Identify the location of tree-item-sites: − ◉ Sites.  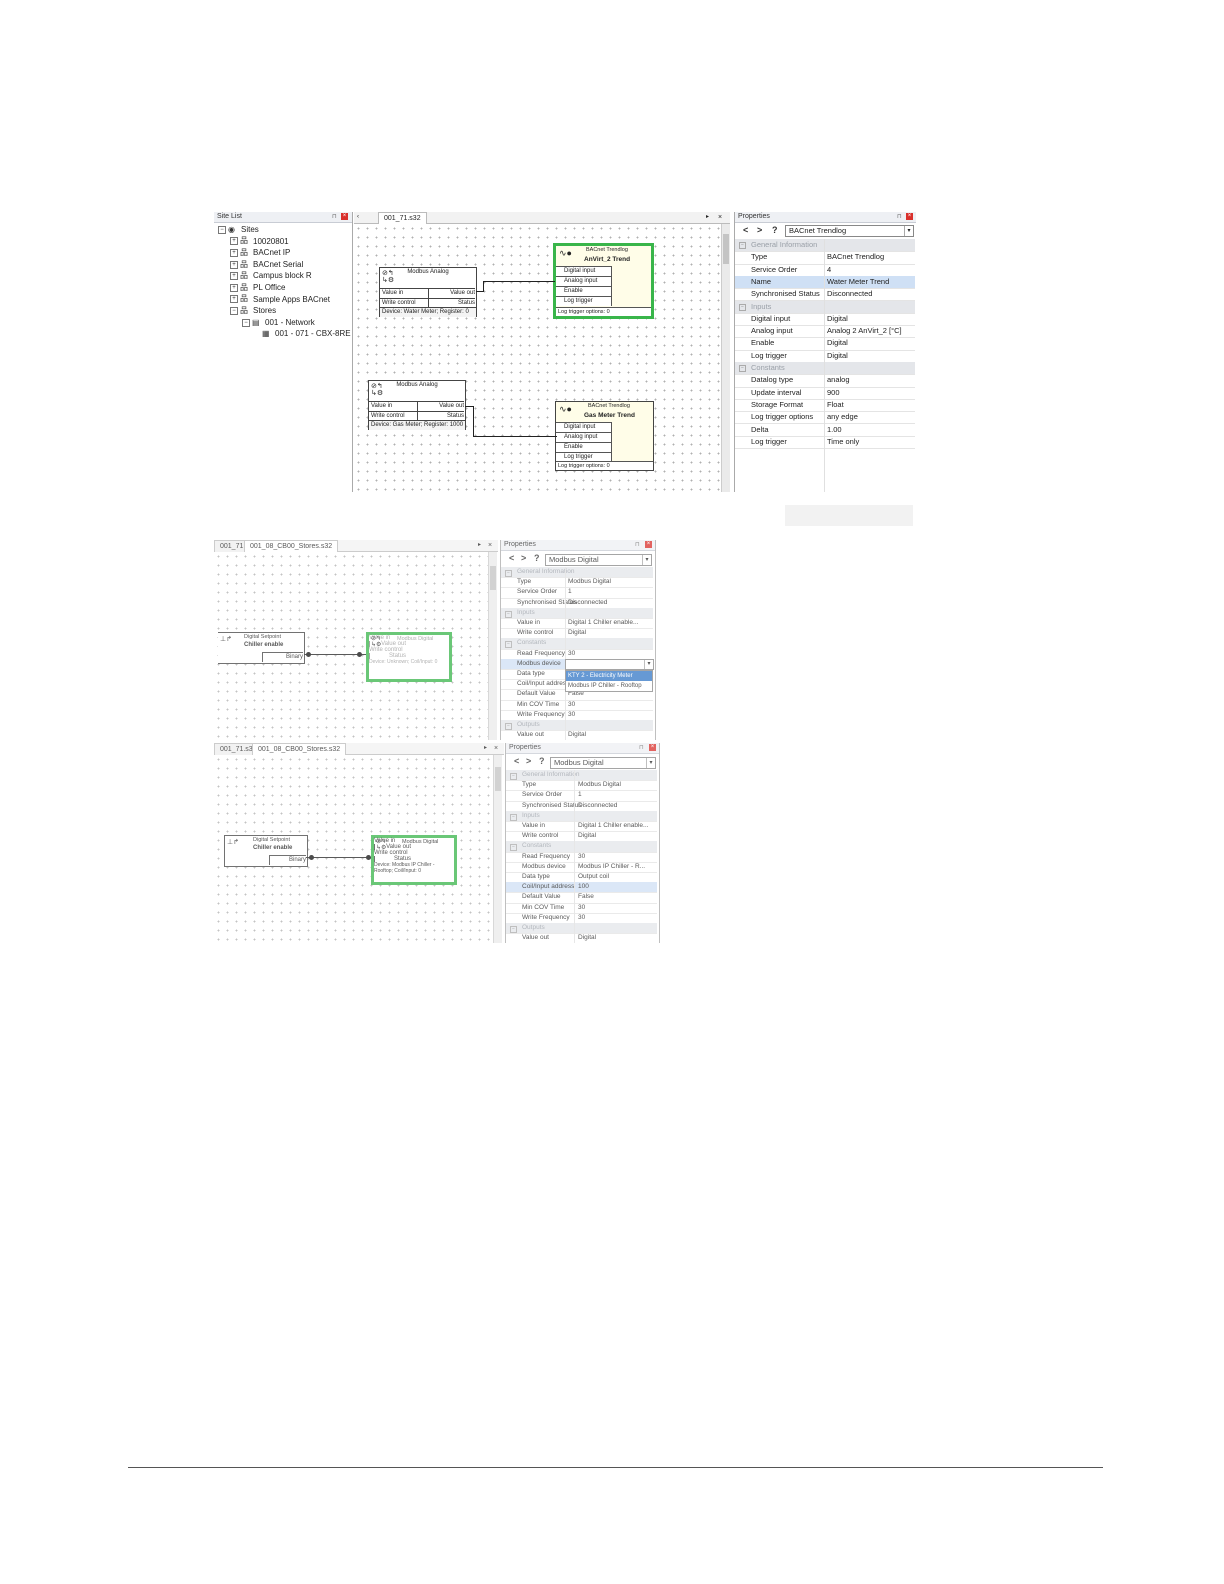
(284, 230).